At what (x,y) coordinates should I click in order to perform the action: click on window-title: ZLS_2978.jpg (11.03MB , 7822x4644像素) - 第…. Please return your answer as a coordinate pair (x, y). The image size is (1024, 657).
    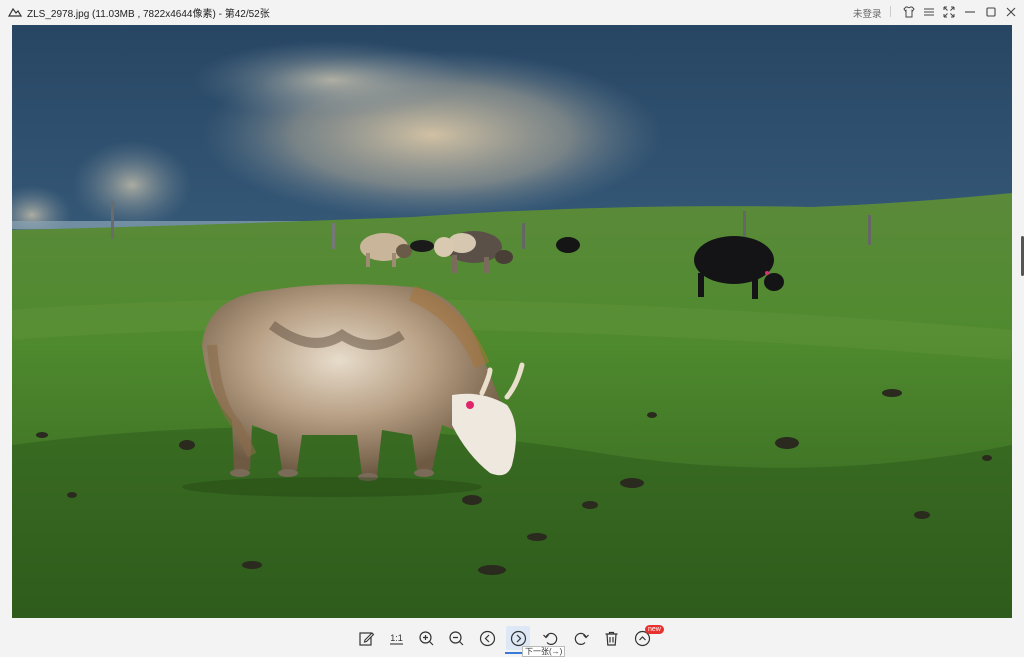
    Looking at the image, I should click on (148, 14).